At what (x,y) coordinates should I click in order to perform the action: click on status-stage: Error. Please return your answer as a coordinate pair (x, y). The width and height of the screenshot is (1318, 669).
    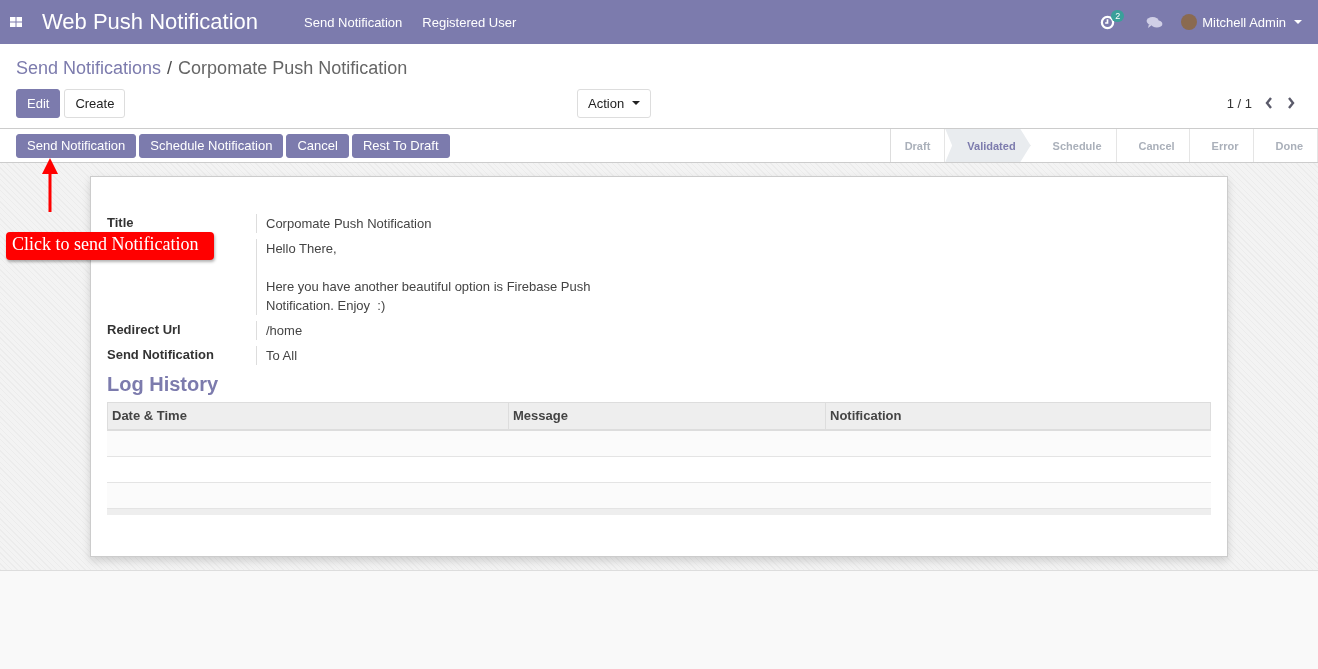
    Looking at the image, I should click on (1221, 145).